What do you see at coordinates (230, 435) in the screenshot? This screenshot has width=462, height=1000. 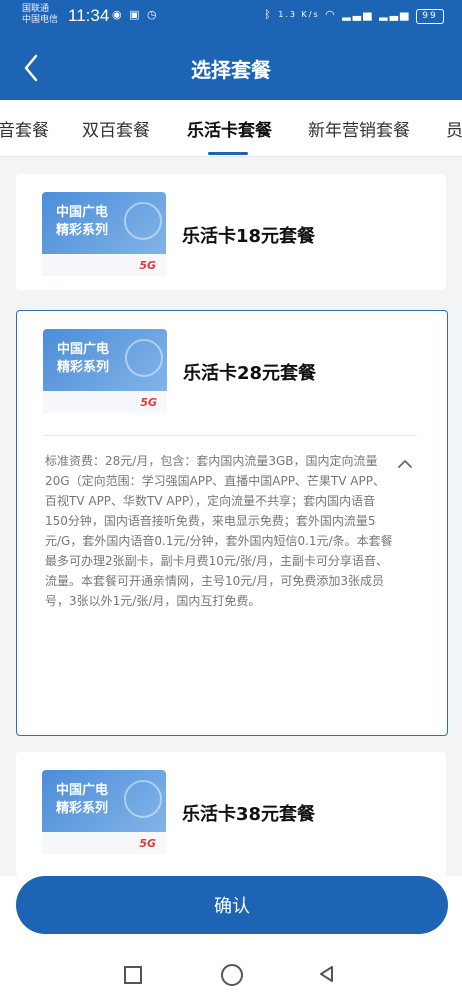 I see `card-divider` at bounding box center [230, 435].